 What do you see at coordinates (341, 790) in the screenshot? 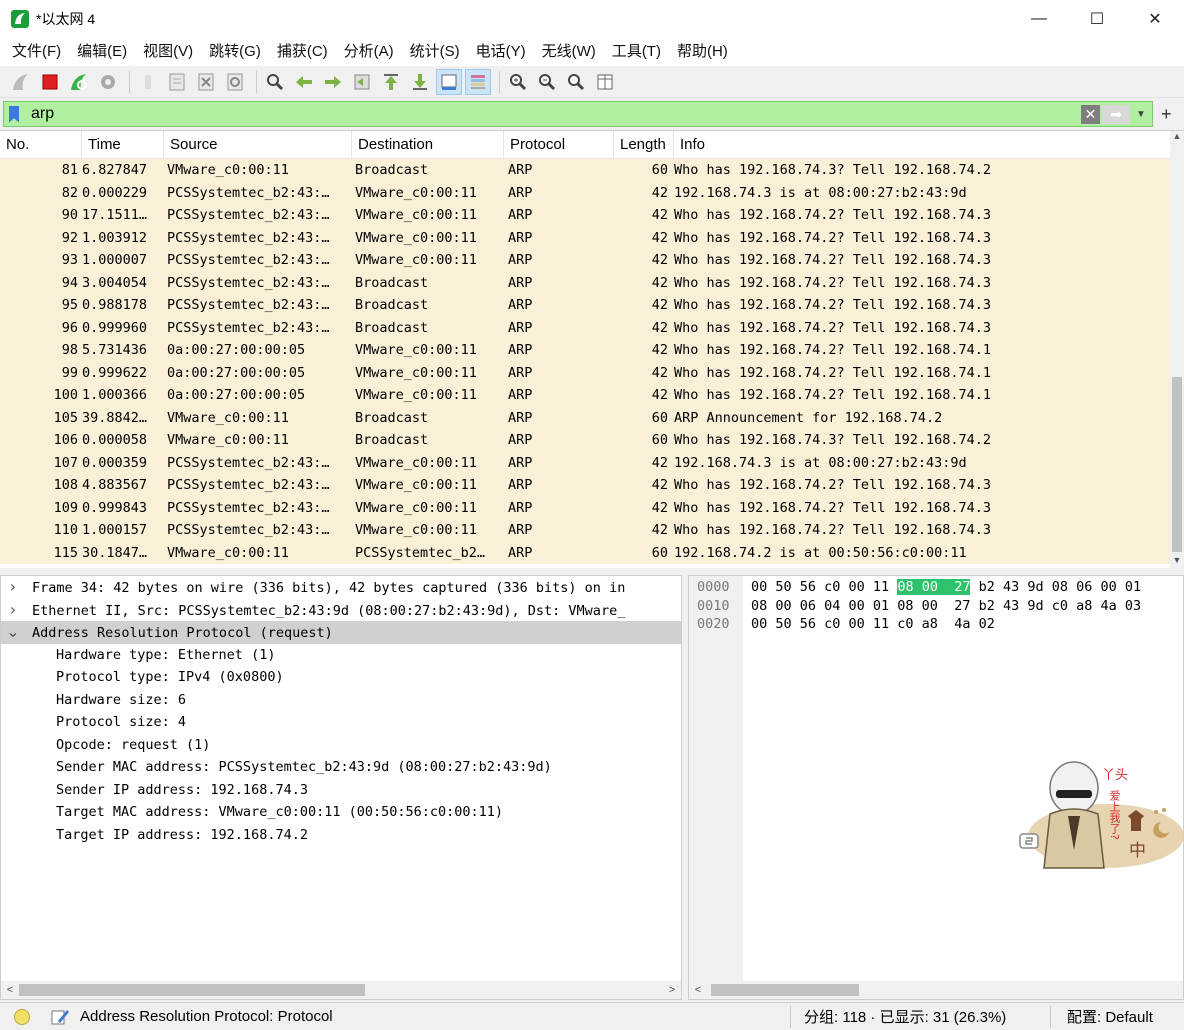
I see `tree-subitem: Sender IP address: 192.168.74.3` at bounding box center [341, 790].